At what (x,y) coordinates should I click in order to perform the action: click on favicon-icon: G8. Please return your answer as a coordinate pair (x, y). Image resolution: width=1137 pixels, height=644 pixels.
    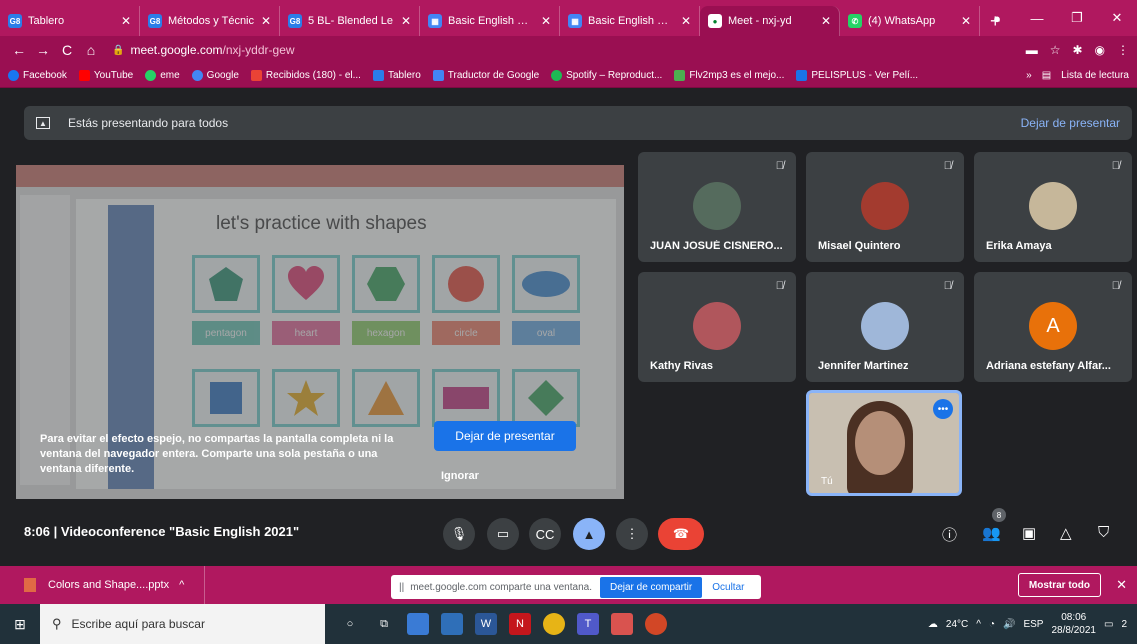
    Looking at the image, I should click on (155, 21).